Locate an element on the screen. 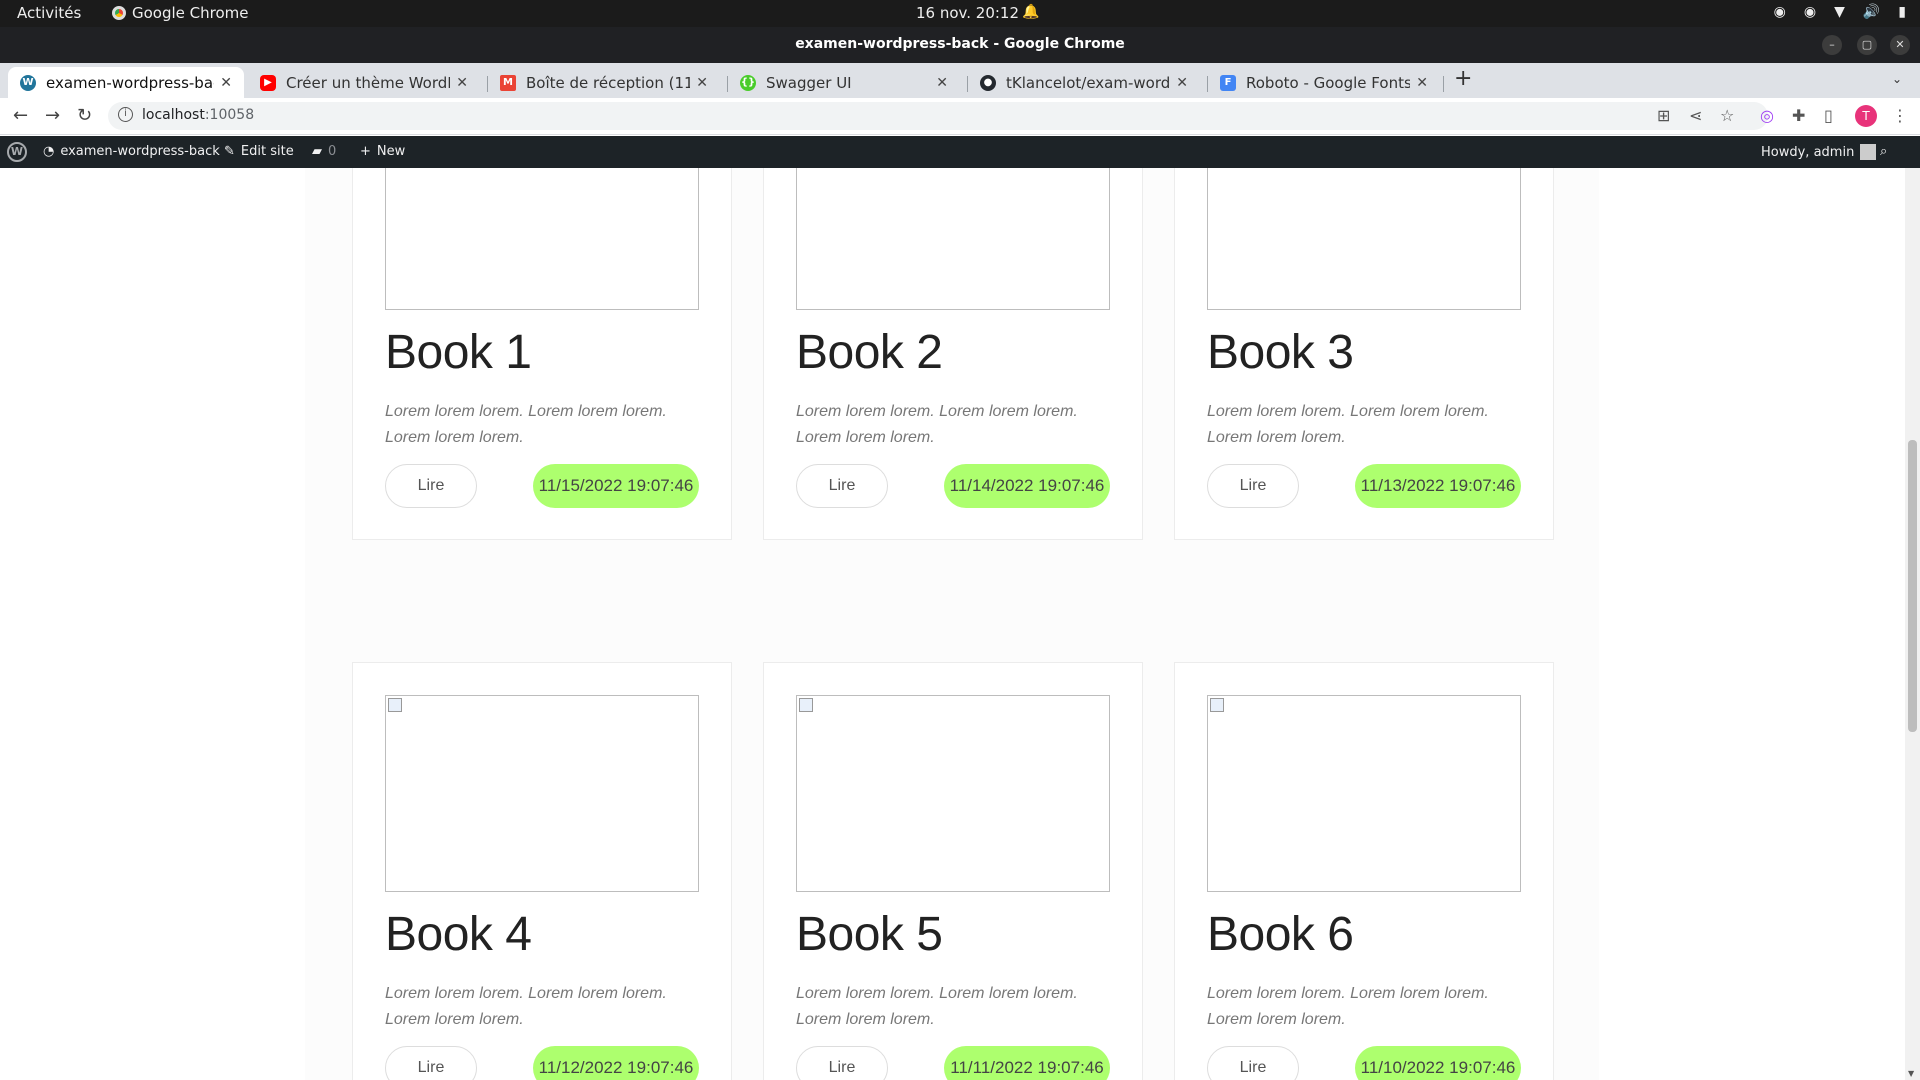 This screenshot has width=1920, height=1080. book-title: Book 1 is located at coordinates (458, 352).